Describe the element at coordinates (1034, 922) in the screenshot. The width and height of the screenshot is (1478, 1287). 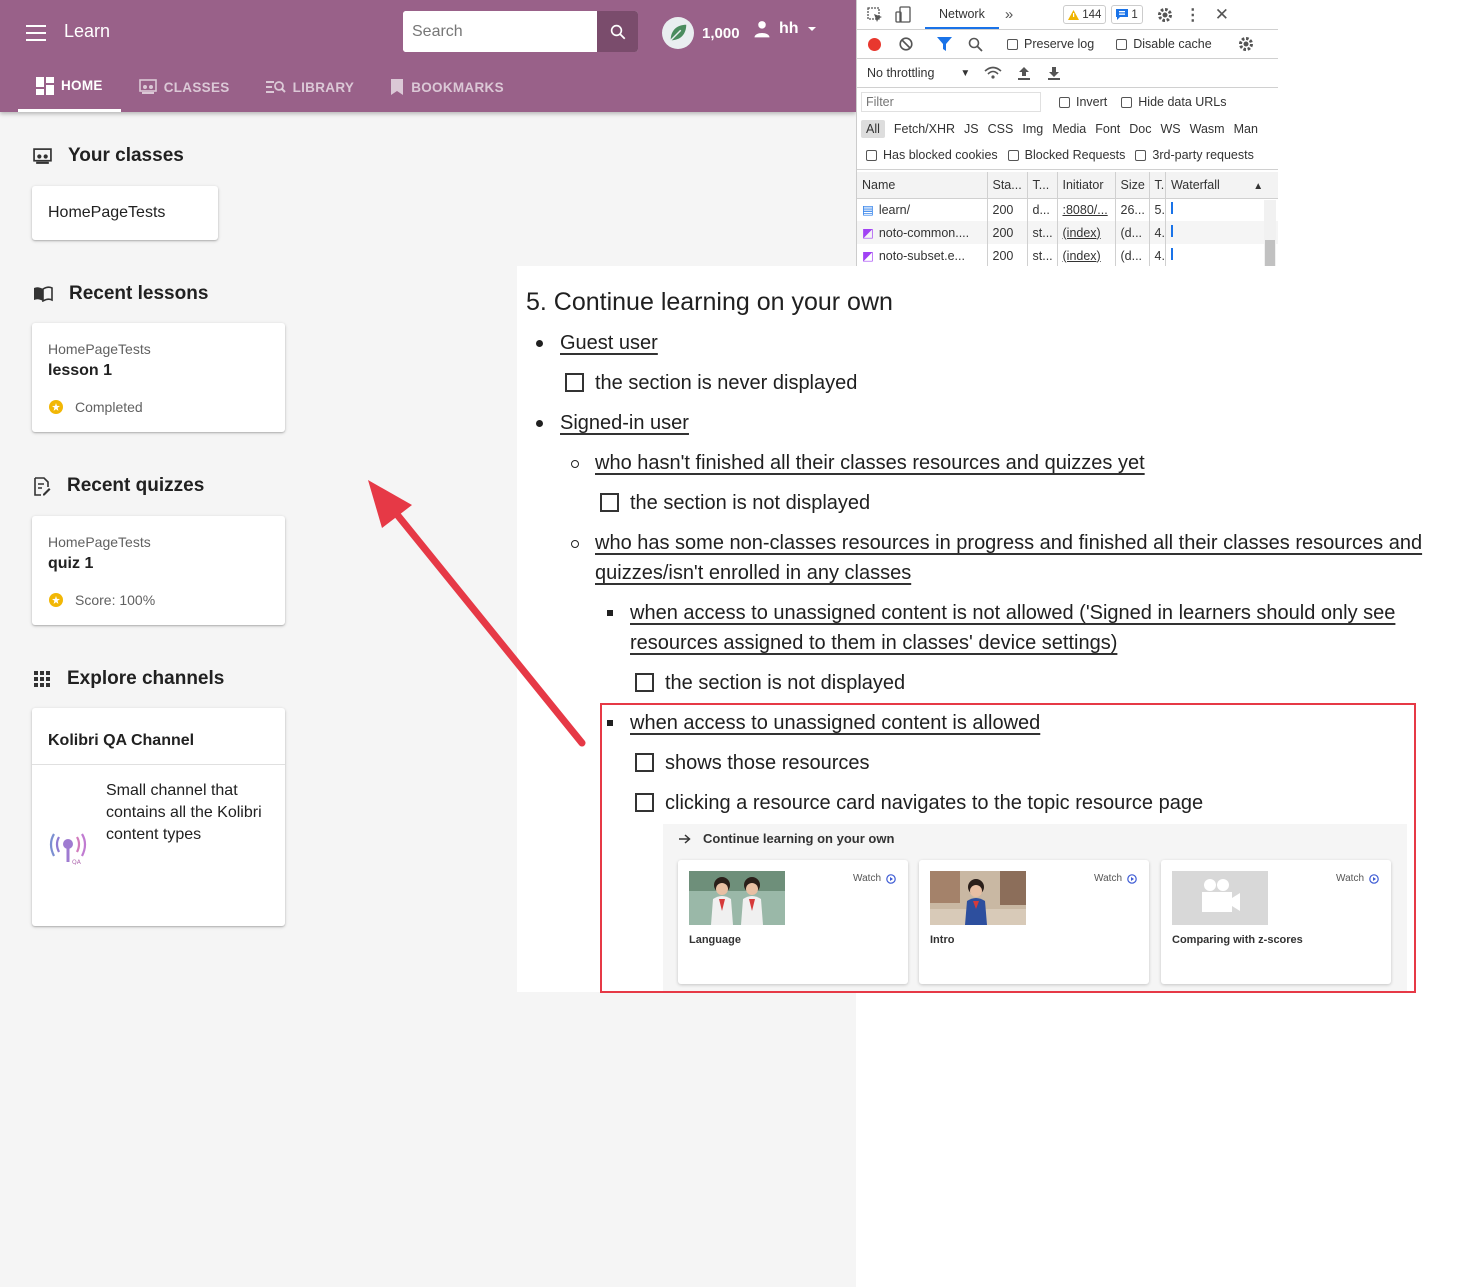
I see `resource-card-intro: Watch Intro` at that location.